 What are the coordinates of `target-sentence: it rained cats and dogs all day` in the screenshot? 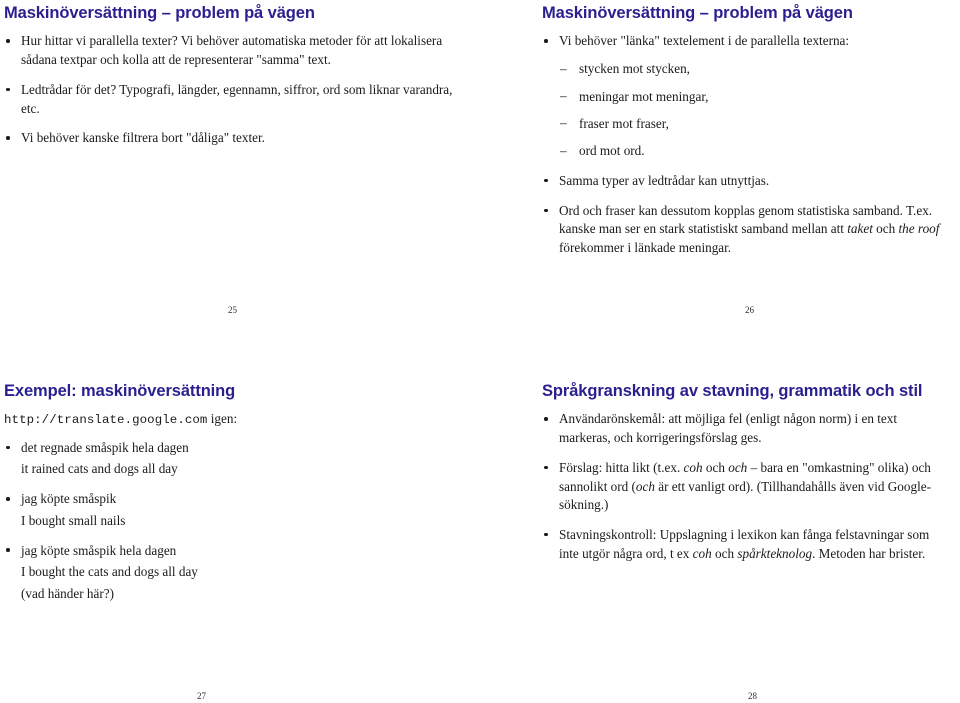 It's located at (99, 469).